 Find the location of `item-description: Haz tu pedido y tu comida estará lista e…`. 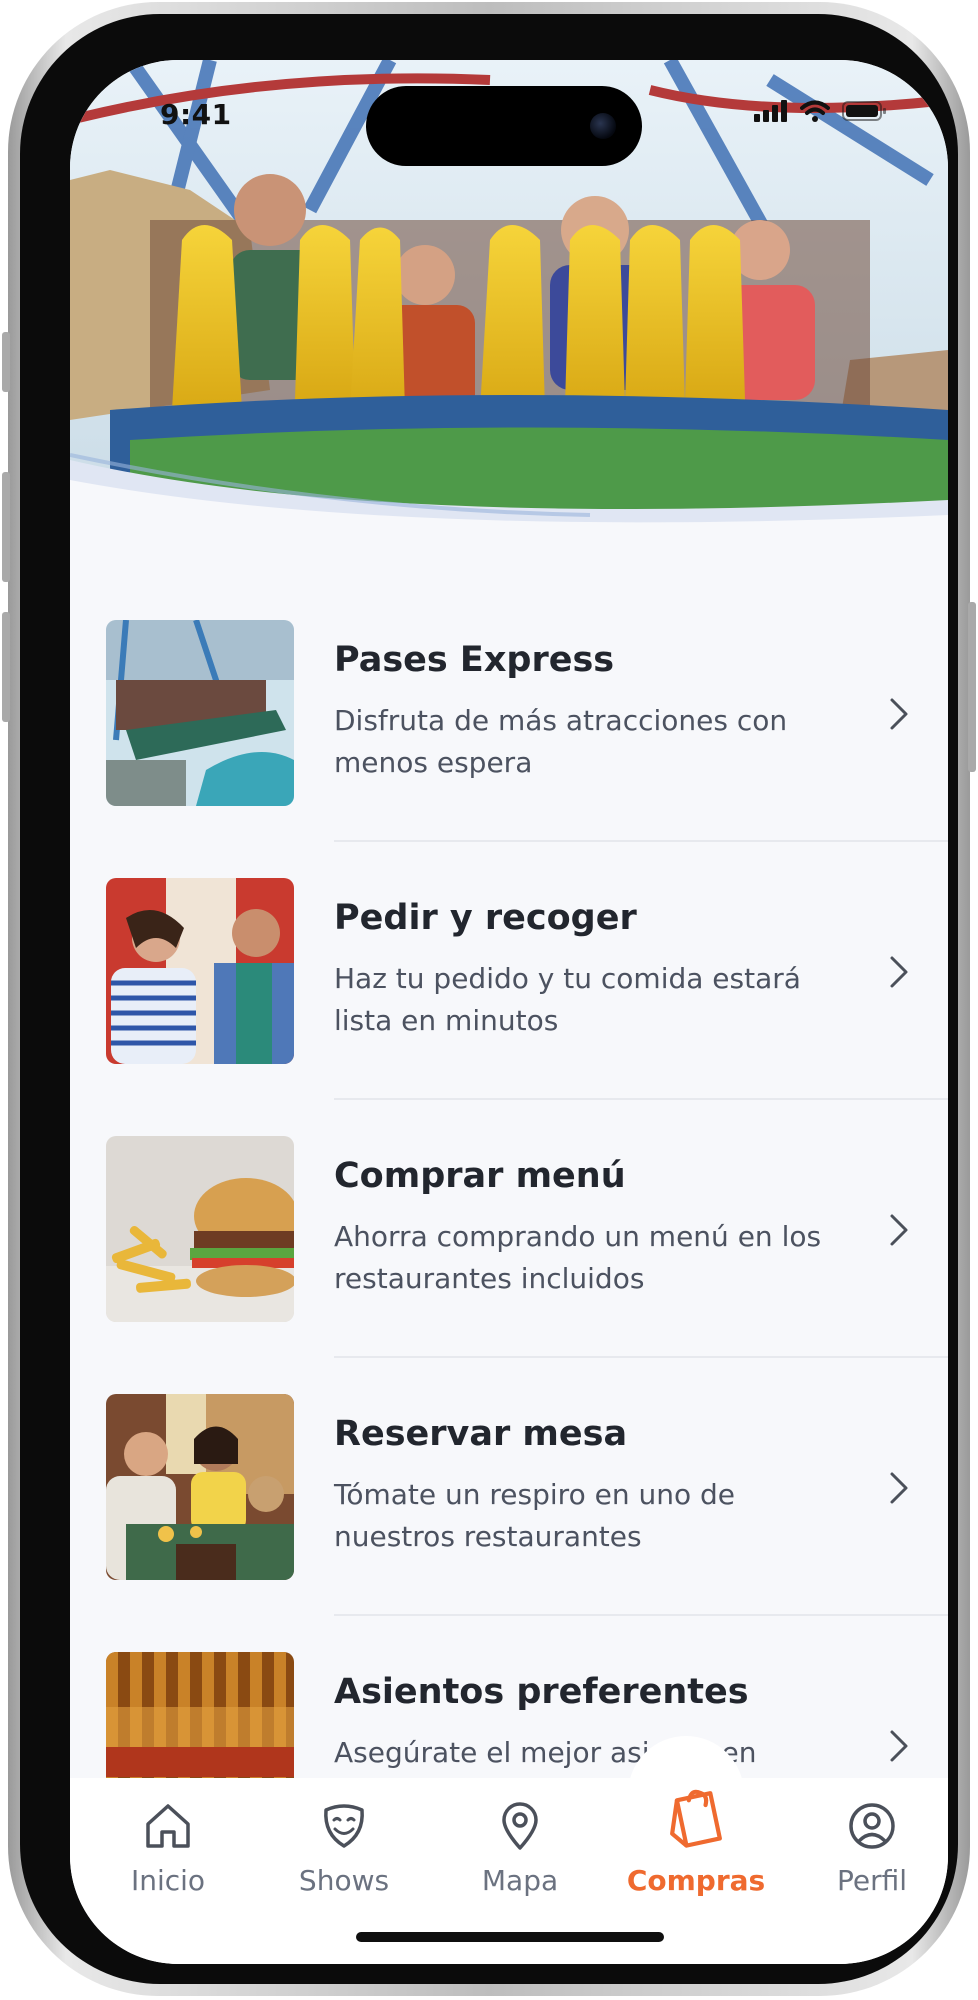

item-description: Haz tu pedido y tu comida estará lista e… is located at coordinates (567, 999).